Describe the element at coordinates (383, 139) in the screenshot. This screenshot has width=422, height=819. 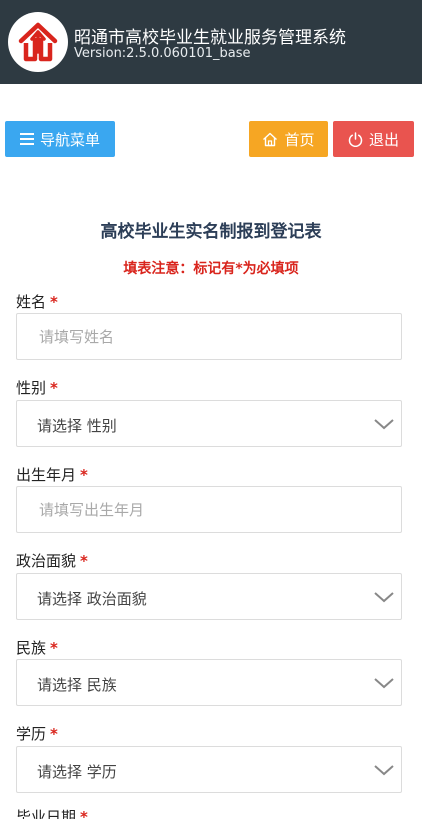
I see `exit-label: 退出` at that location.